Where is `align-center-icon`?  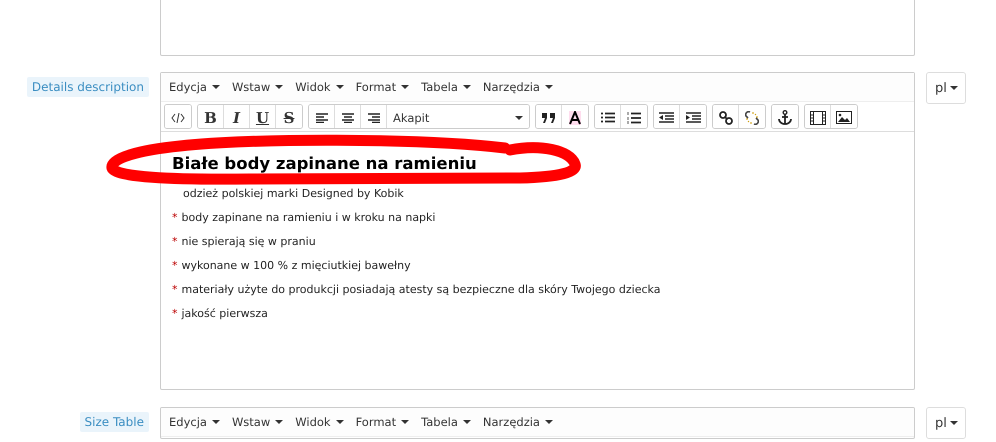 align-center-icon is located at coordinates (348, 117).